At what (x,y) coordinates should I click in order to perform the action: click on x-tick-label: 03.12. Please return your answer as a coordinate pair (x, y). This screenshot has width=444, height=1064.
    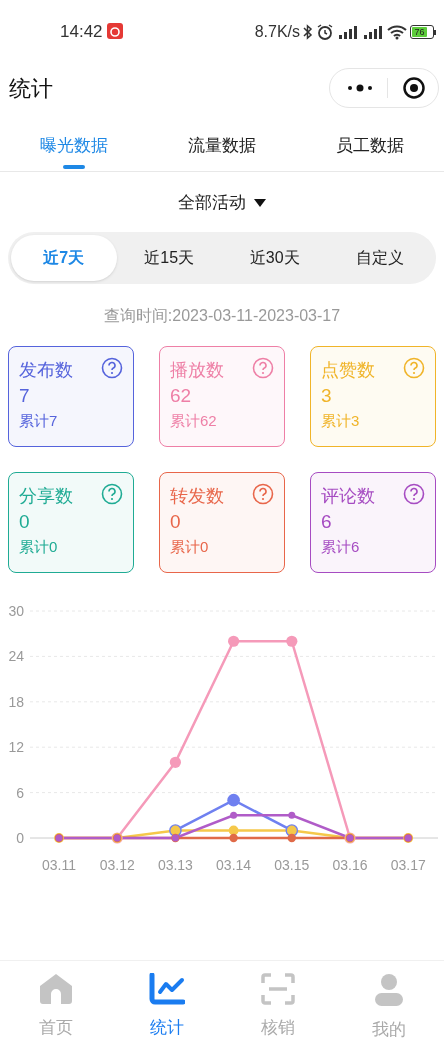
    Looking at the image, I should click on (117, 864).